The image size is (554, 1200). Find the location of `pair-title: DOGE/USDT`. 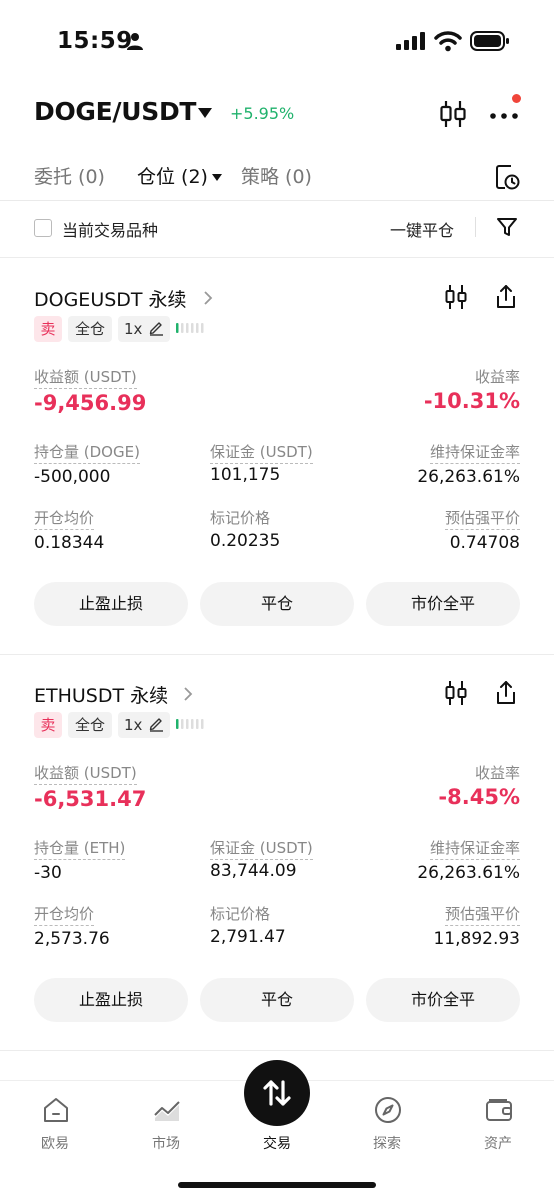

pair-title: DOGE/USDT is located at coordinates (115, 111).